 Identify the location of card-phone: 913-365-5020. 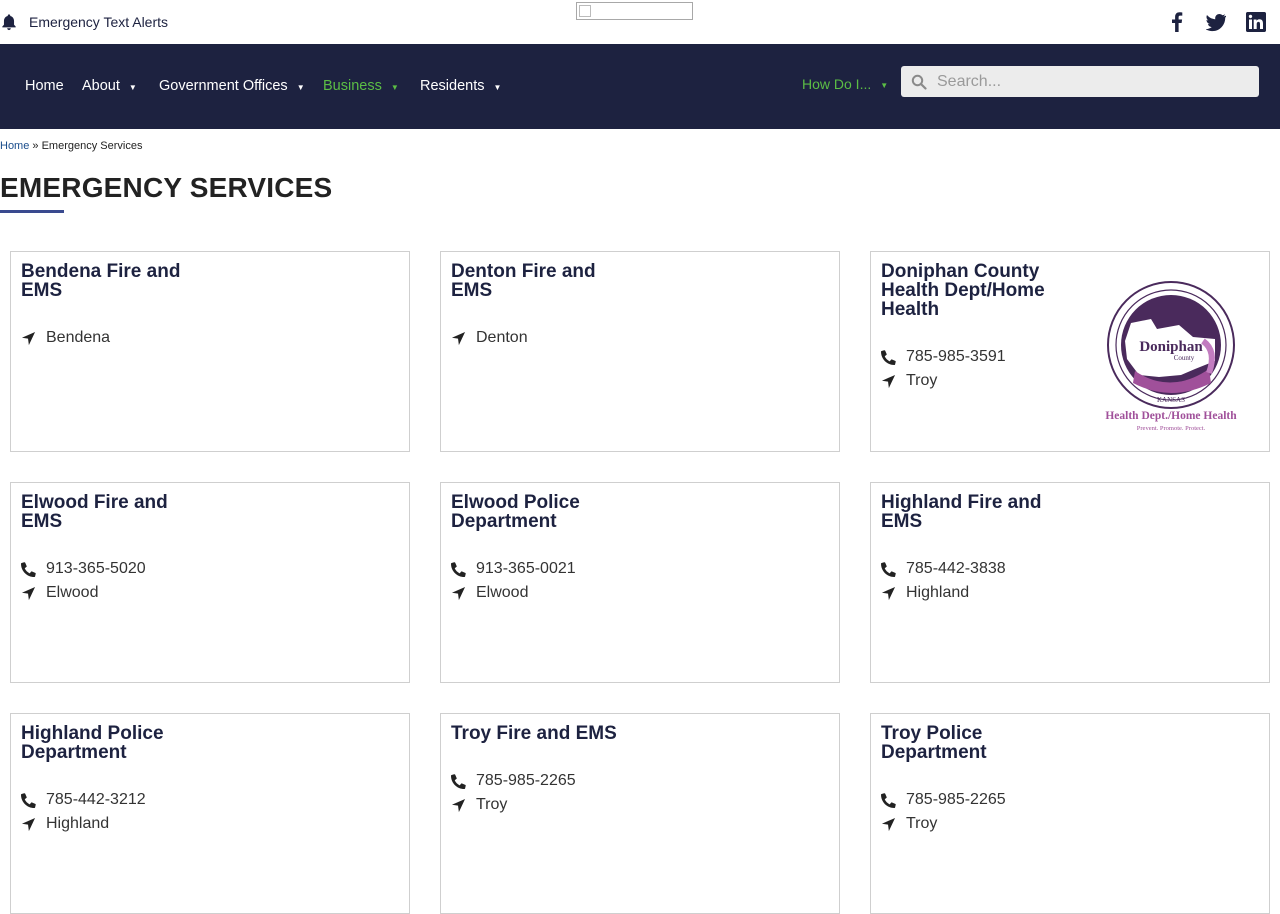
(83, 569).